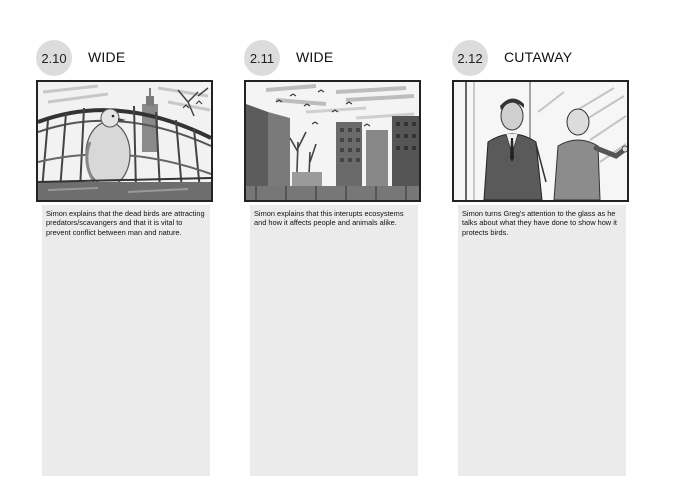 This screenshot has height=481, width=680. I want to click on shot-type-label: CUTAWAY, so click(538, 57).